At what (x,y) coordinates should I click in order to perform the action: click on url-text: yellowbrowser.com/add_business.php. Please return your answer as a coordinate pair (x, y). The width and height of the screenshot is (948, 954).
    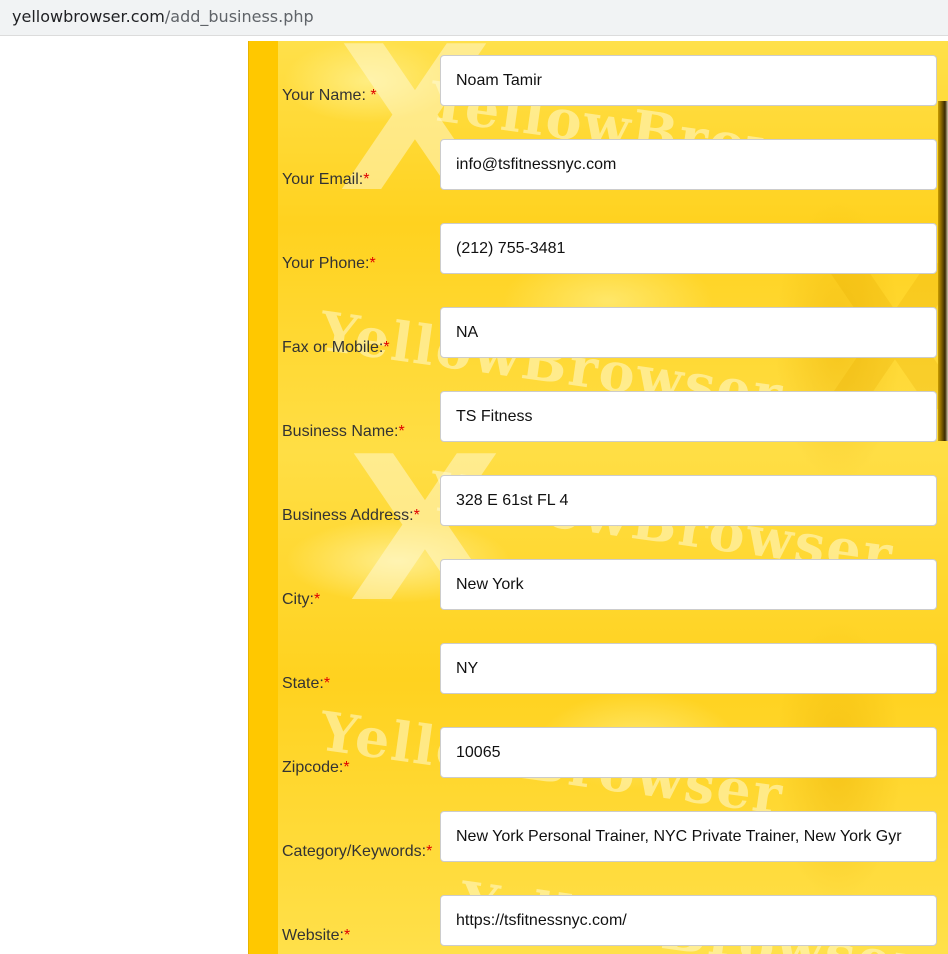
    Looking at the image, I should click on (163, 16).